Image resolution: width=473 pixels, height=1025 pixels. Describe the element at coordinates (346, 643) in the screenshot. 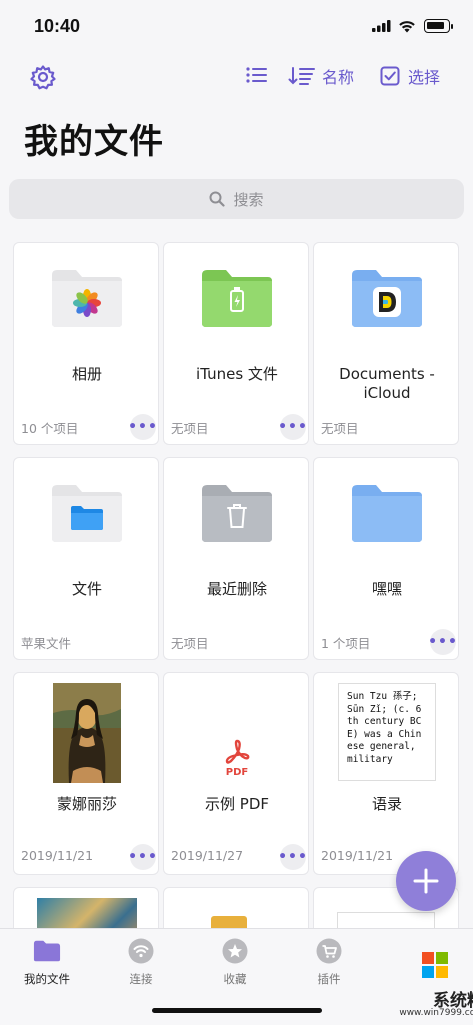

I see `file-meta: 1 个项目` at that location.